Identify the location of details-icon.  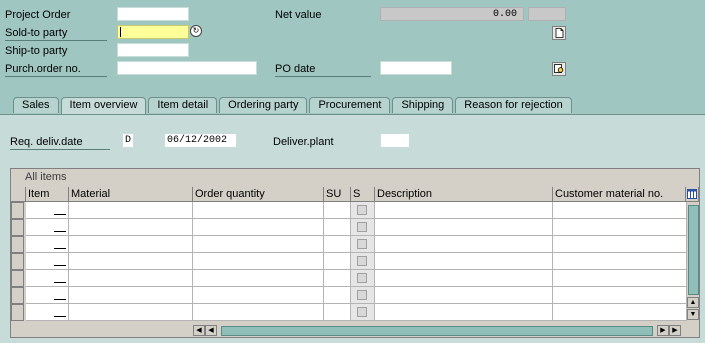
(559, 69).